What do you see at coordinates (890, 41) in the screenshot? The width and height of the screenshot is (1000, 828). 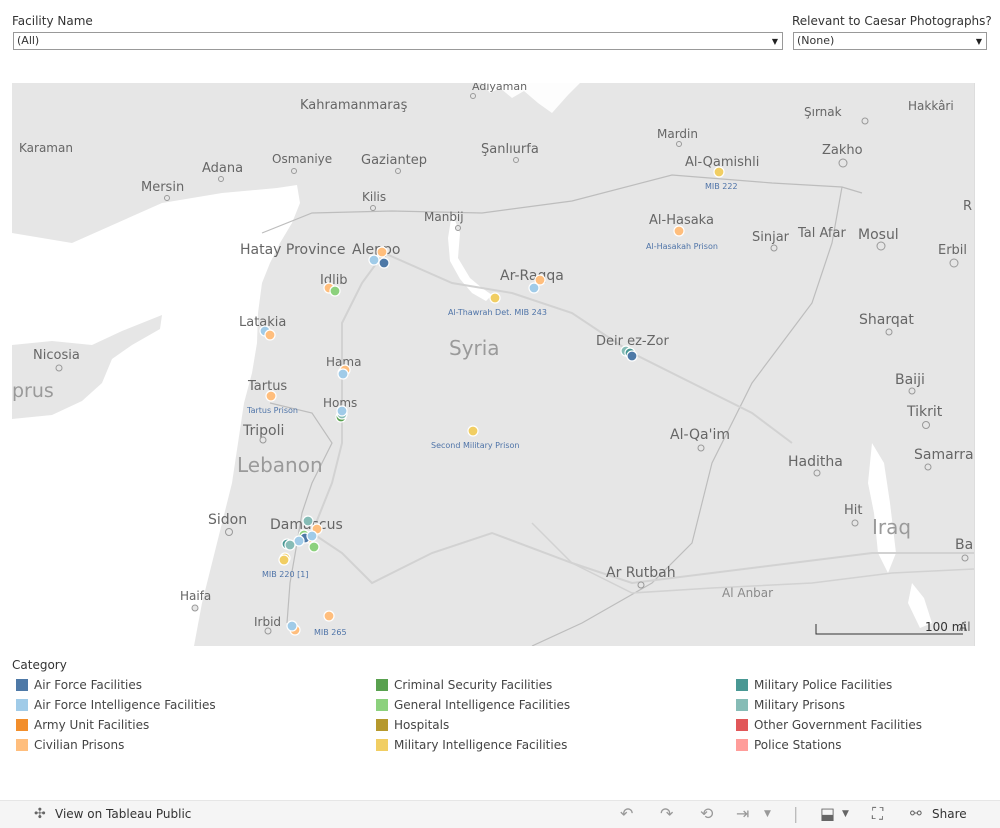 I see `caesar-dropdown: (None) ▼` at bounding box center [890, 41].